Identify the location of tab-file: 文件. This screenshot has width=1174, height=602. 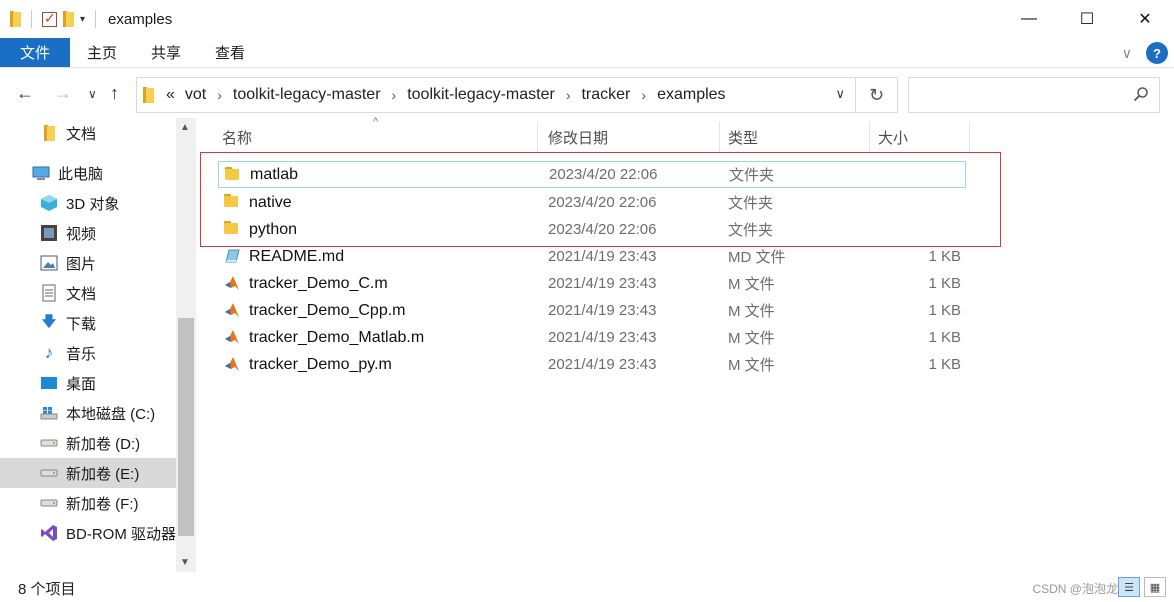
(35, 52).